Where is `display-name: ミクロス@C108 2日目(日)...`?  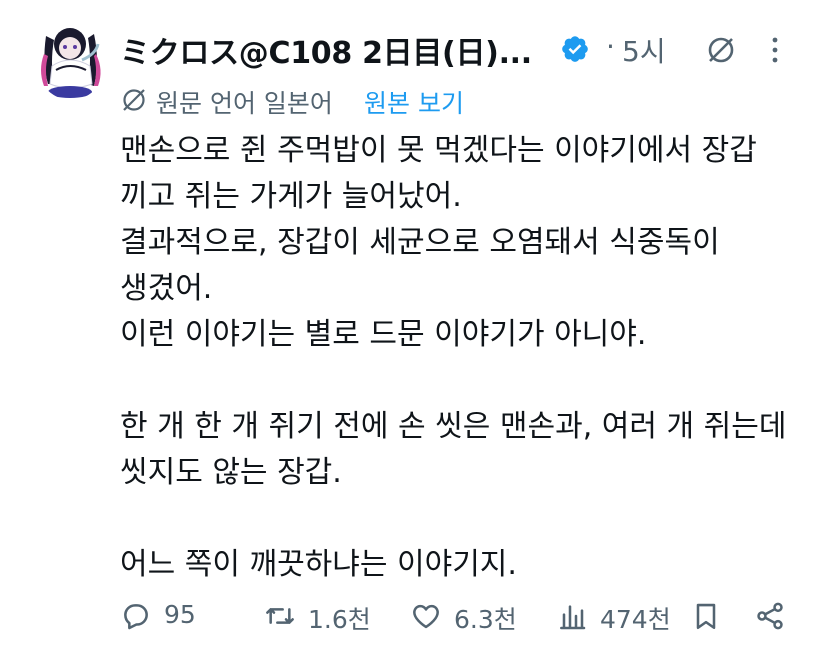 display-name: ミクロス@C108 2日目(日)... is located at coordinates (326, 50).